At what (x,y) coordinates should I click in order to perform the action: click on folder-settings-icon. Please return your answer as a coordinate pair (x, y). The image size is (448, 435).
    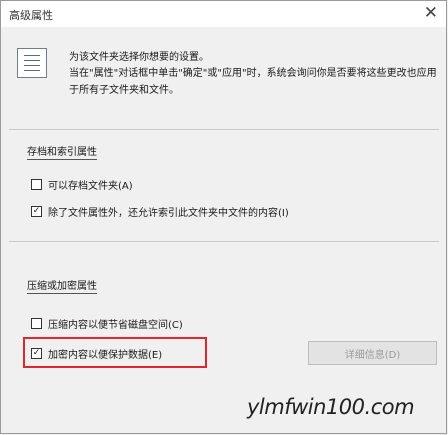
    Looking at the image, I should click on (32, 63).